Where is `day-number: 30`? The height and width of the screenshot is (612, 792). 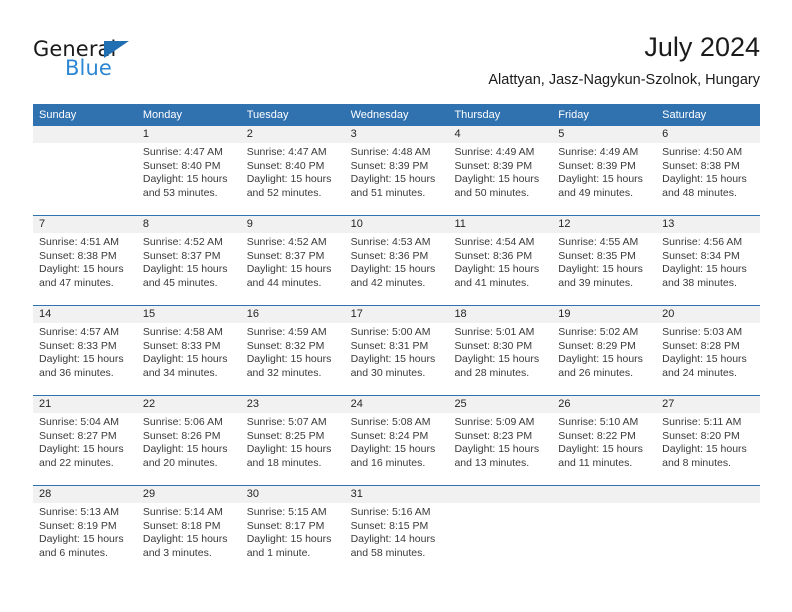 day-number: 30 is located at coordinates (293, 494).